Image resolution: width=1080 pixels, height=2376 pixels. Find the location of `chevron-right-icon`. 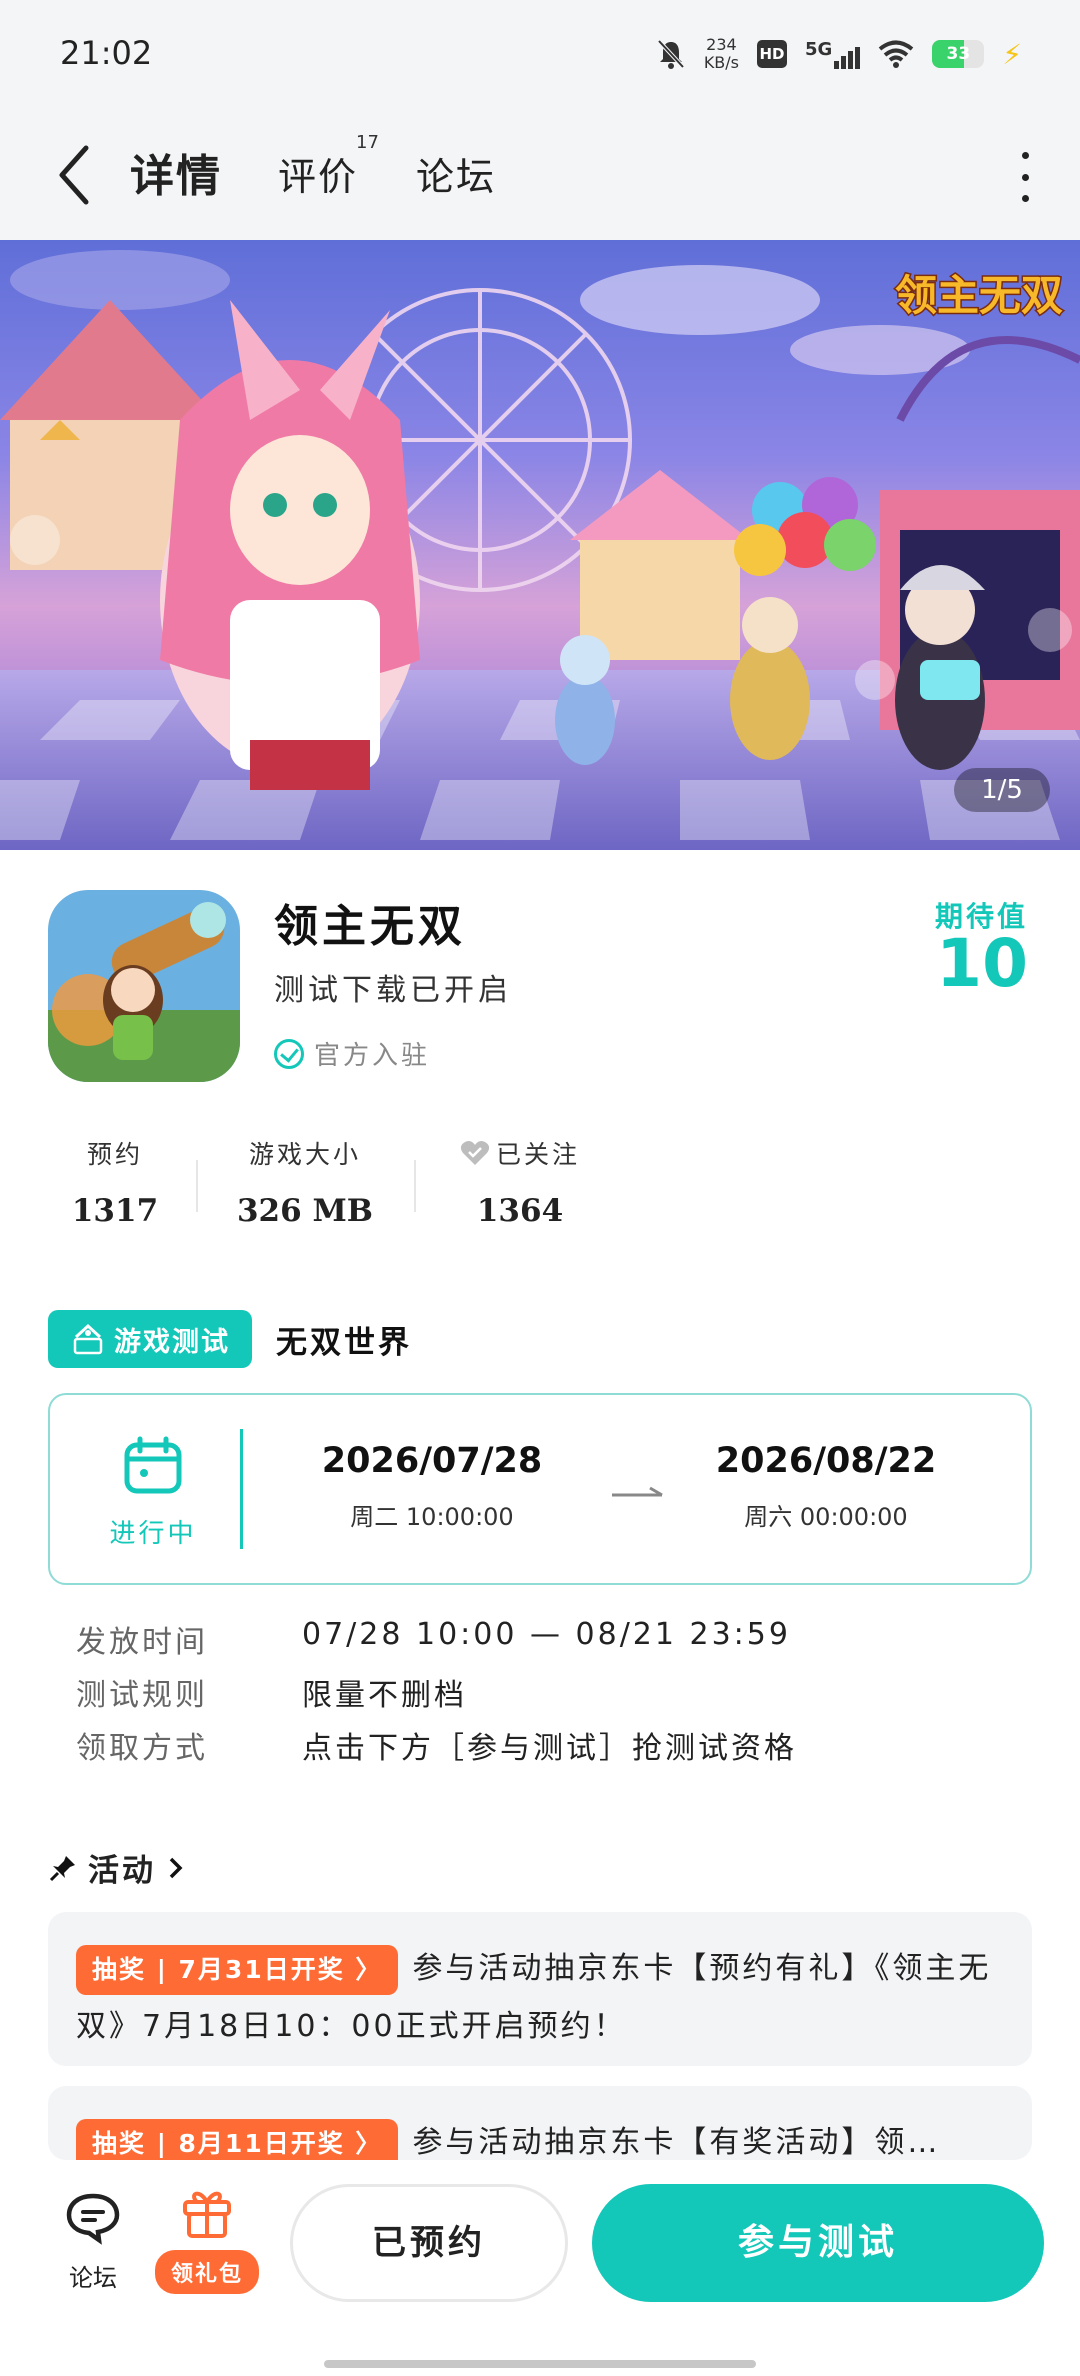

chevron-right-icon is located at coordinates (176, 1867).